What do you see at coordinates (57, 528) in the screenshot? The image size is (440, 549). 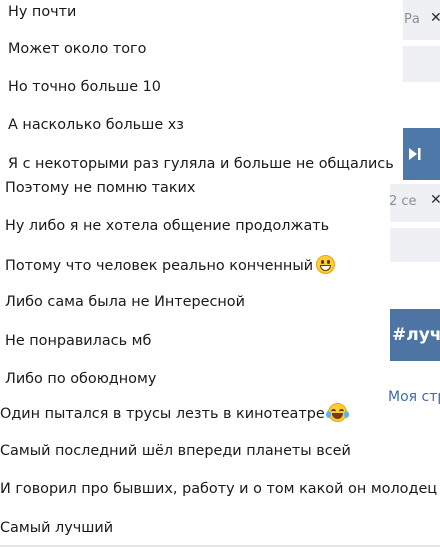 I see `message-15: Самый лучший` at bounding box center [57, 528].